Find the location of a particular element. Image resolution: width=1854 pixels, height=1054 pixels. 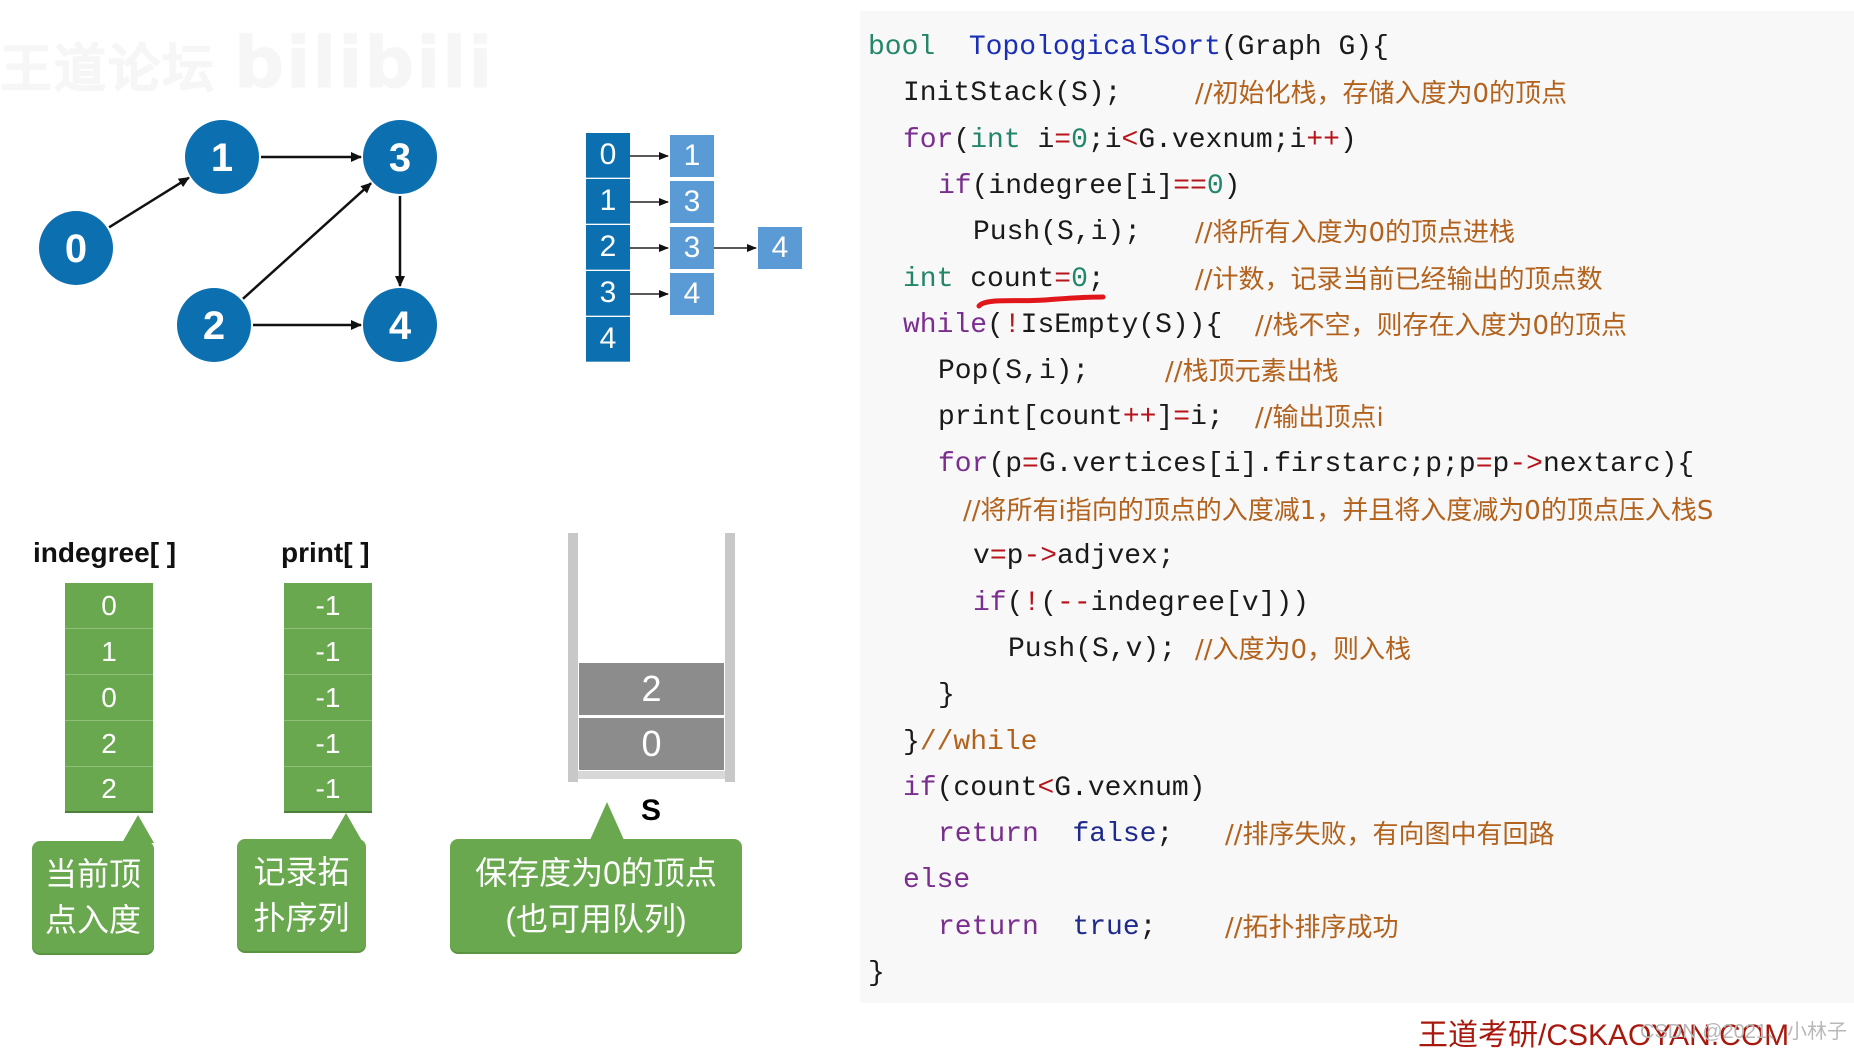

code-line: return true; is located at coordinates (1047, 928).